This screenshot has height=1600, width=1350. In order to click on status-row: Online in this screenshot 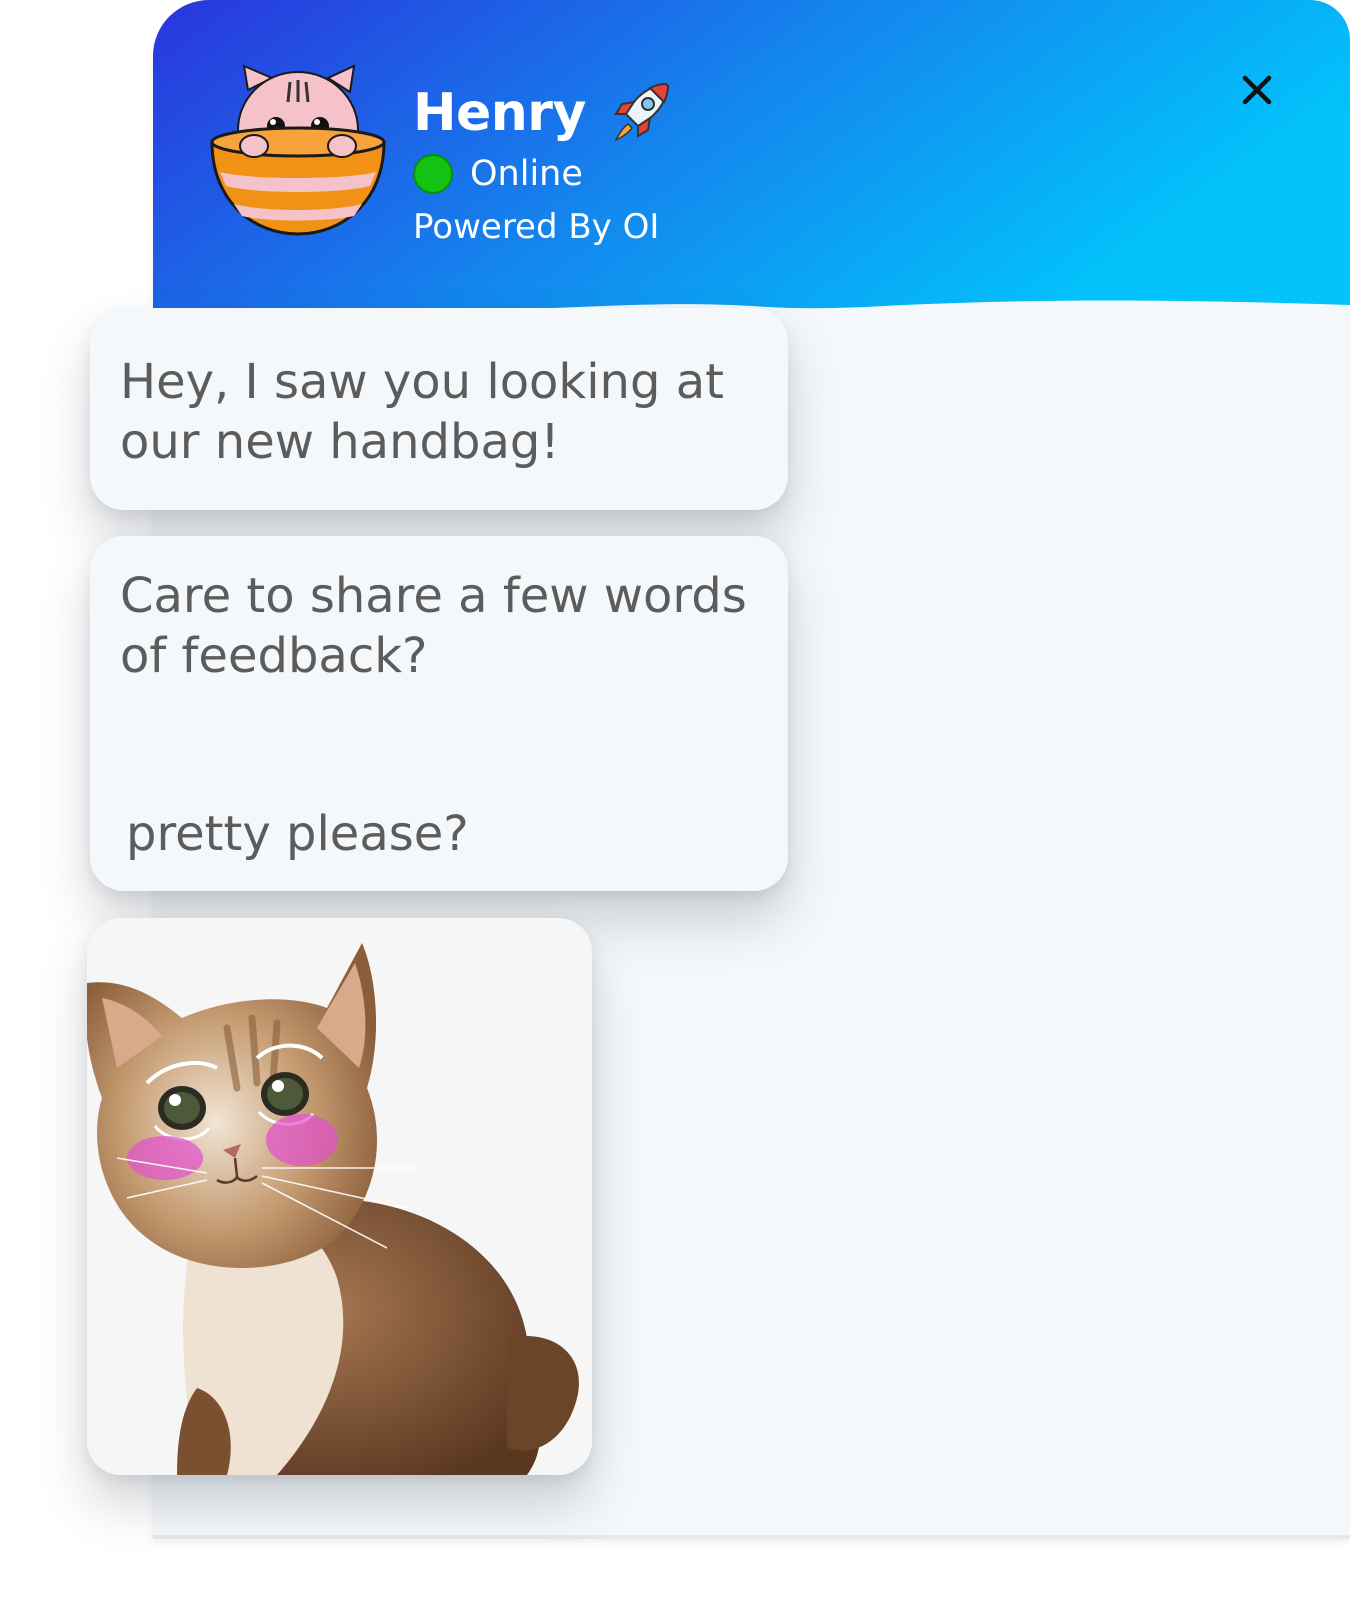, I will do `click(543, 174)`.